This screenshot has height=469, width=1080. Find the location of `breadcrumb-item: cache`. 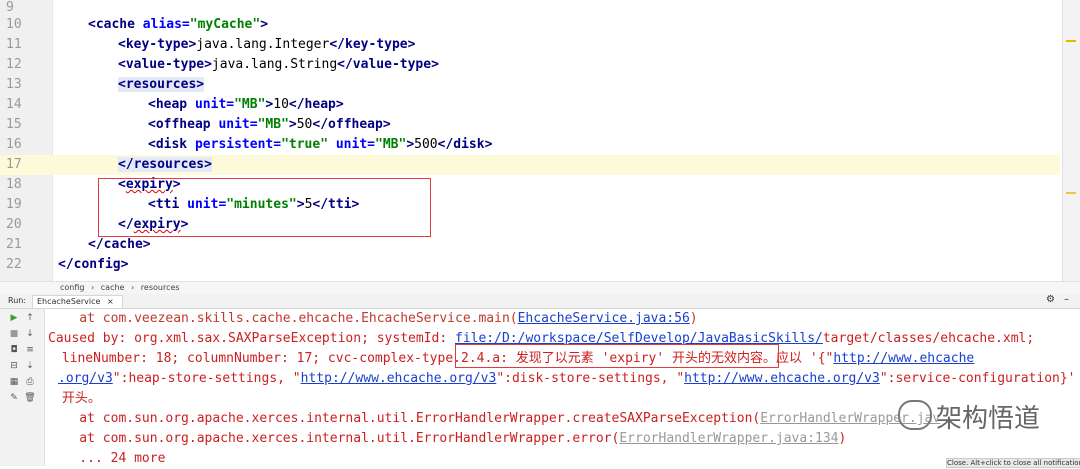

breadcrumb-item: cache is located at coordinates (113, 287).